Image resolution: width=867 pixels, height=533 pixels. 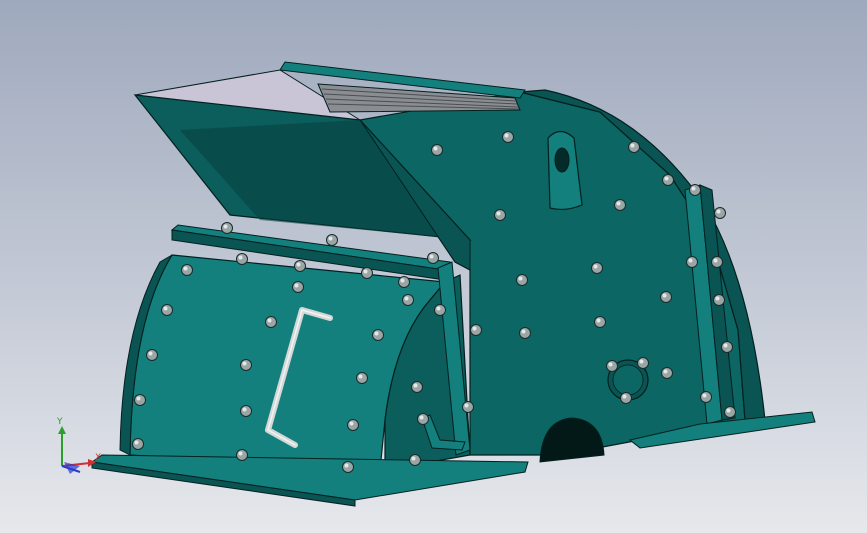 I want to click on y-axis-head, so click(x=62, y=430).